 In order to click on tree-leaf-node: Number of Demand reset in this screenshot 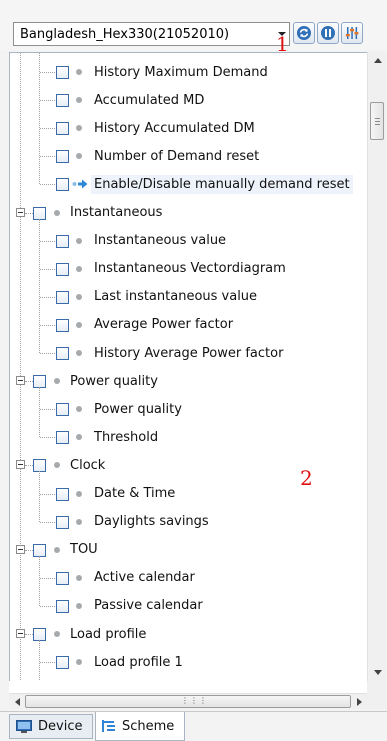, I will do `click(189, 156)`.